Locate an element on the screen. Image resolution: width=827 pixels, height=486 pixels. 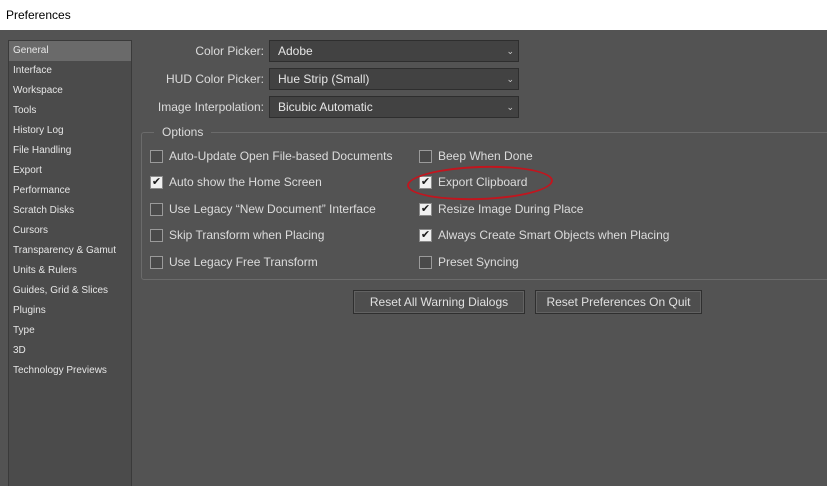
window-title: Preferences is located at coordinates (413, 15).